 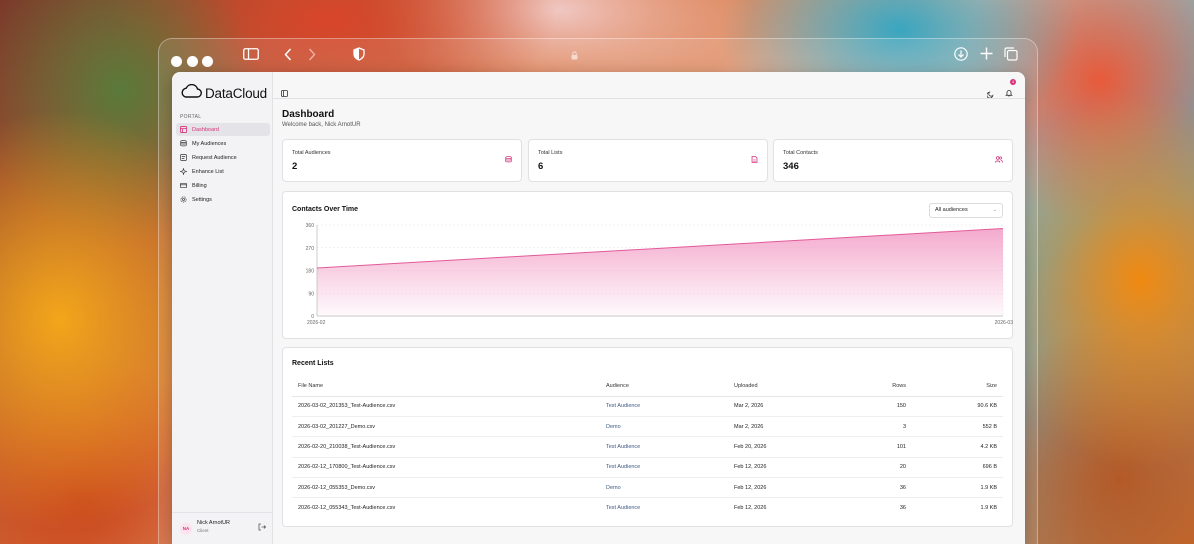 What do you see at coordinates (800, 153) in the screenshot?
I see `stat-label: Total Contacts` at bounding box center [800, 153].